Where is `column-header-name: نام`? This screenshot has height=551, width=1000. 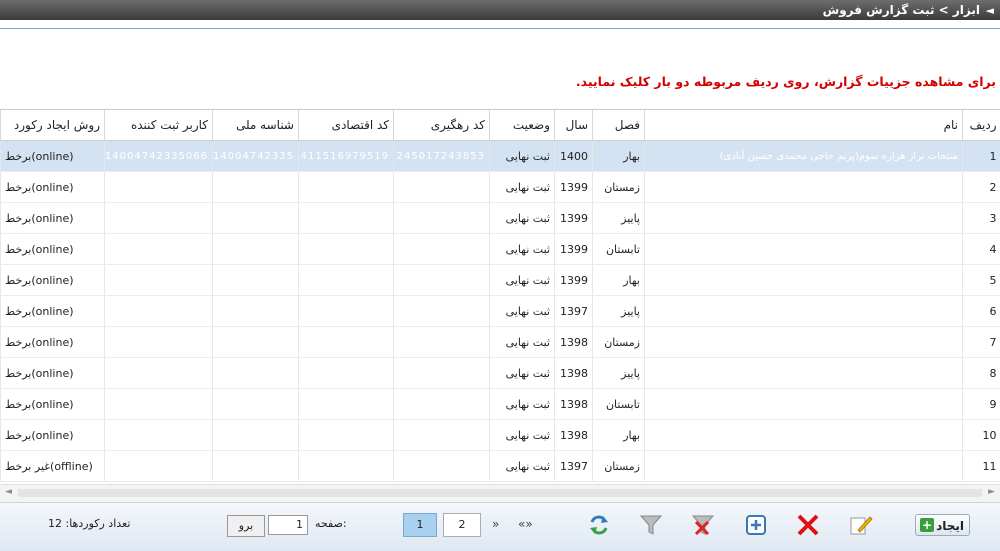
column-header-name: نام is located at coordinates (804, 125).